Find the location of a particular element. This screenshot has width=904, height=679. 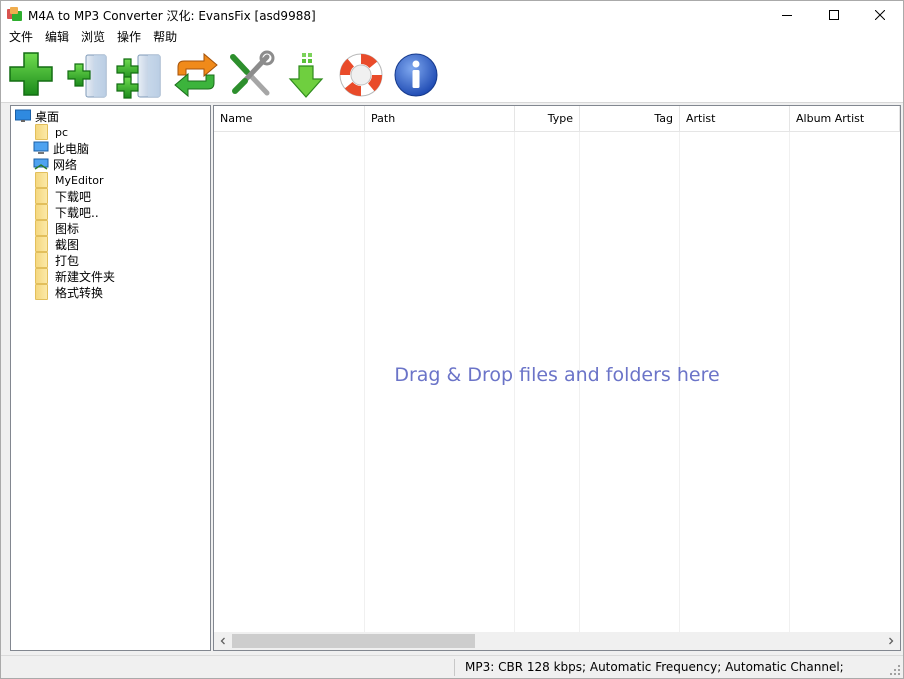

convert-button is located at coordinates (196, 75).